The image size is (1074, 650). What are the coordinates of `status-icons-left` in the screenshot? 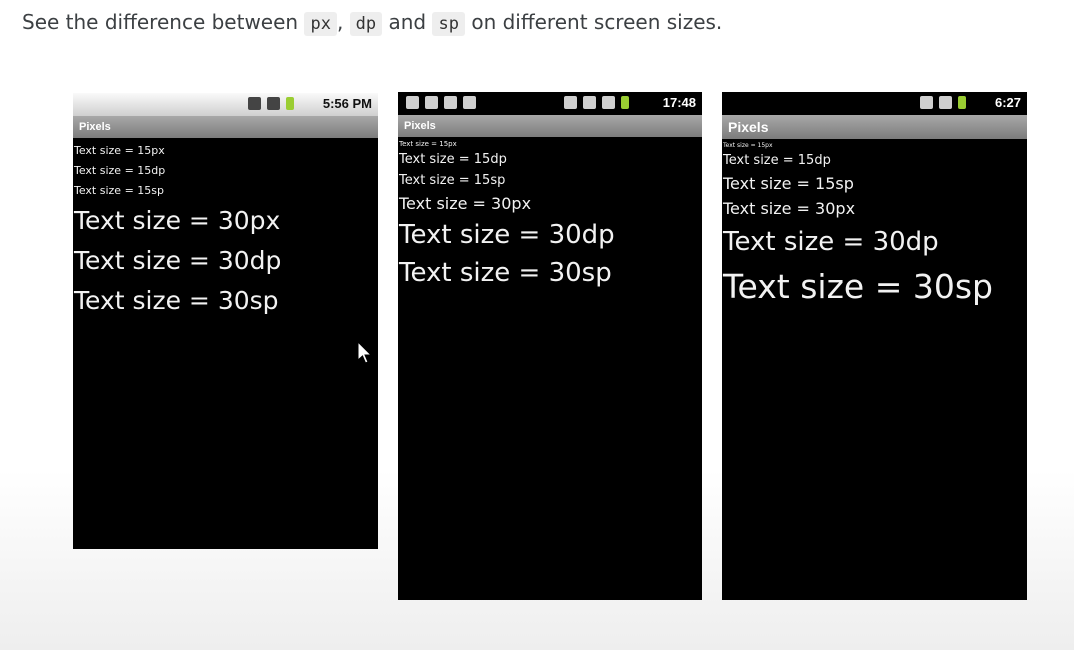 It's located at (441, 102).